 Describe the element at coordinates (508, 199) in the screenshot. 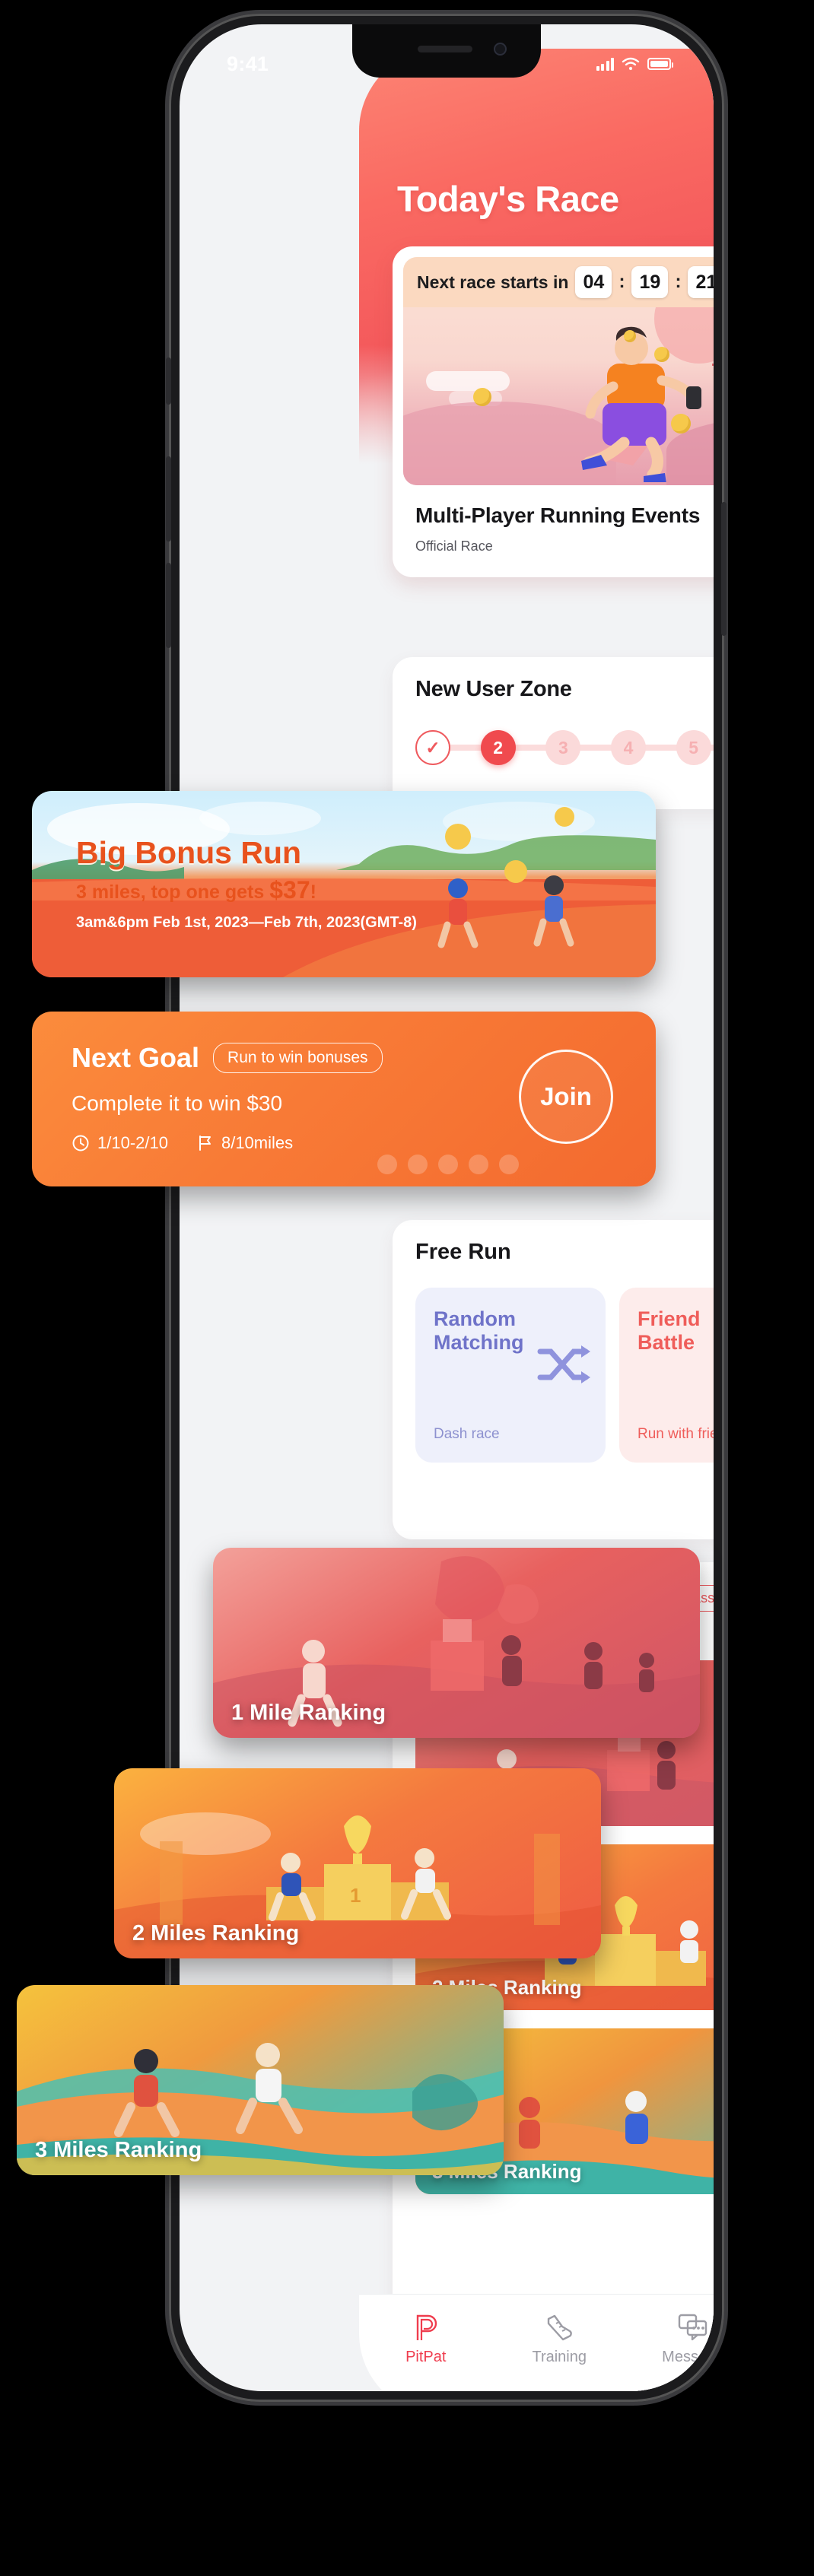

I see `page-title: Today's Race` at that location.